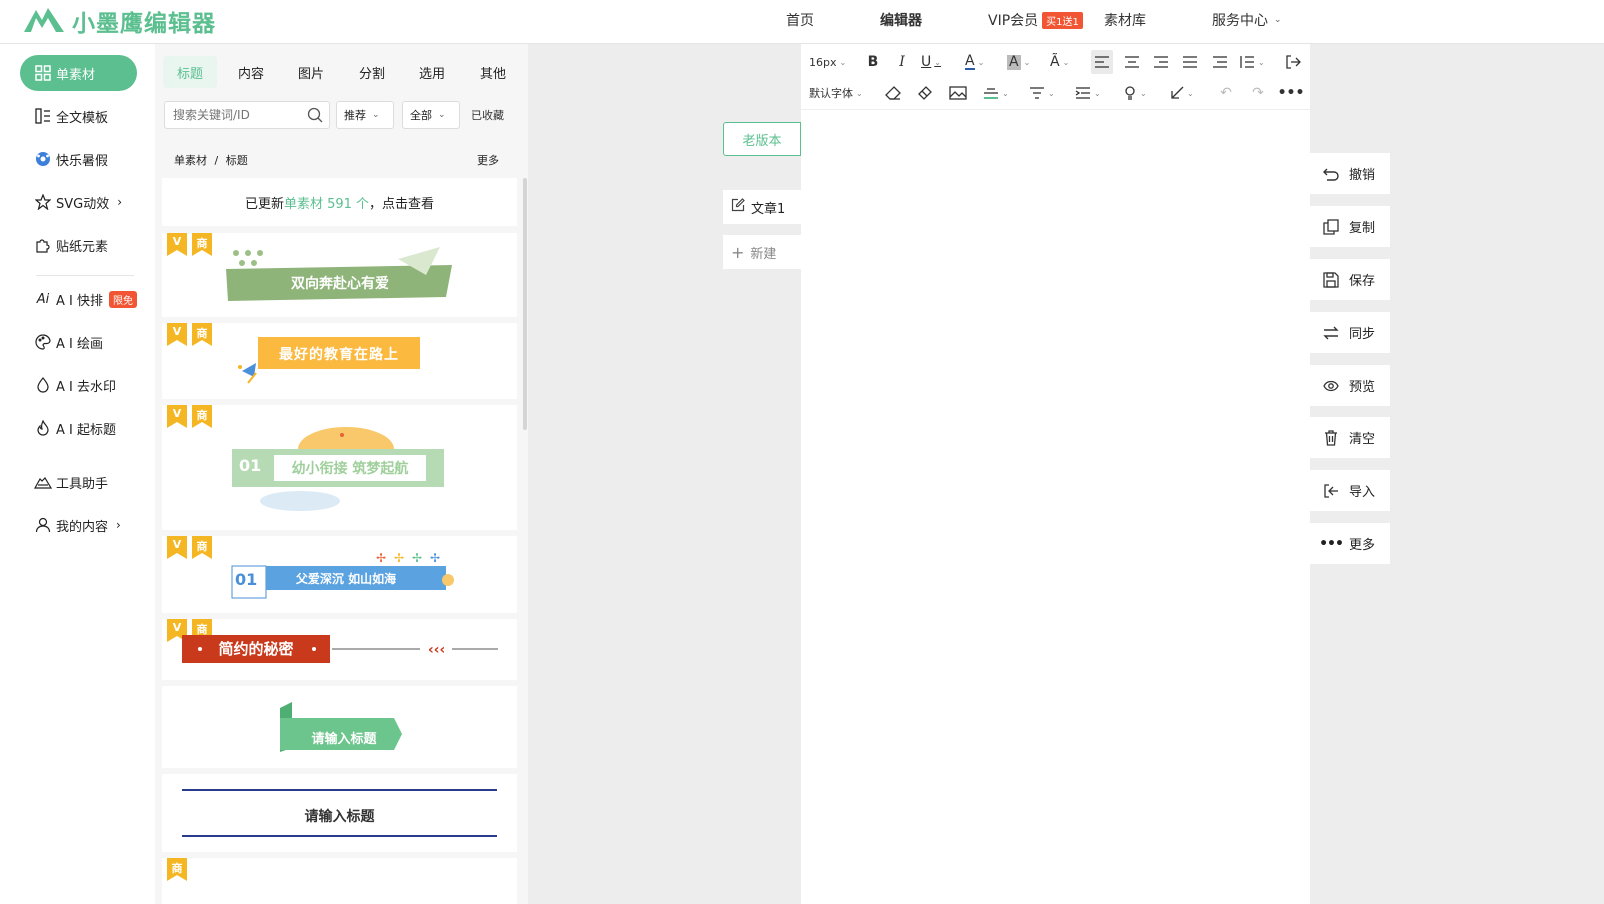 This screenshot has width=1604, height=904. I want to click on indent-icon, so click(1220, 62).